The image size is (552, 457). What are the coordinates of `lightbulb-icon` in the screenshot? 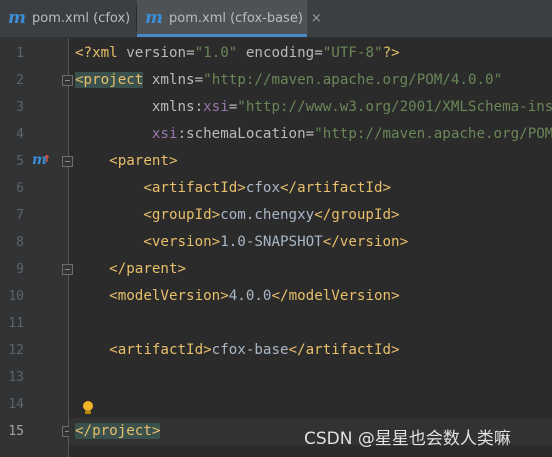 It's located at (88, 409).